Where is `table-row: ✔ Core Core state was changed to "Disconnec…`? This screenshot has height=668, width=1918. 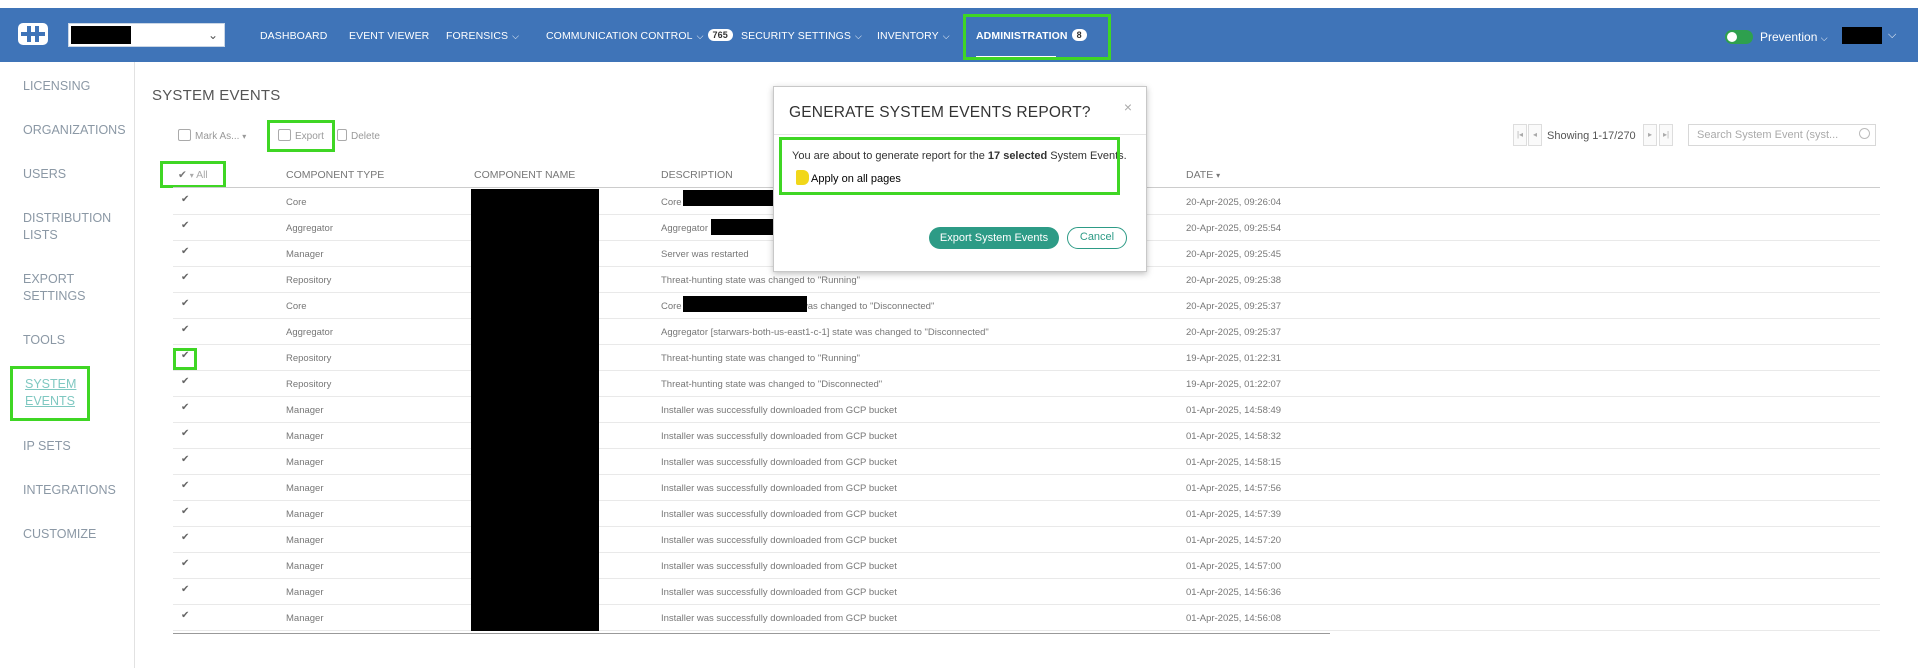 table-row: ✔ Core Core state was changed to "Disconnec… is located at coordinates (1026, 306).